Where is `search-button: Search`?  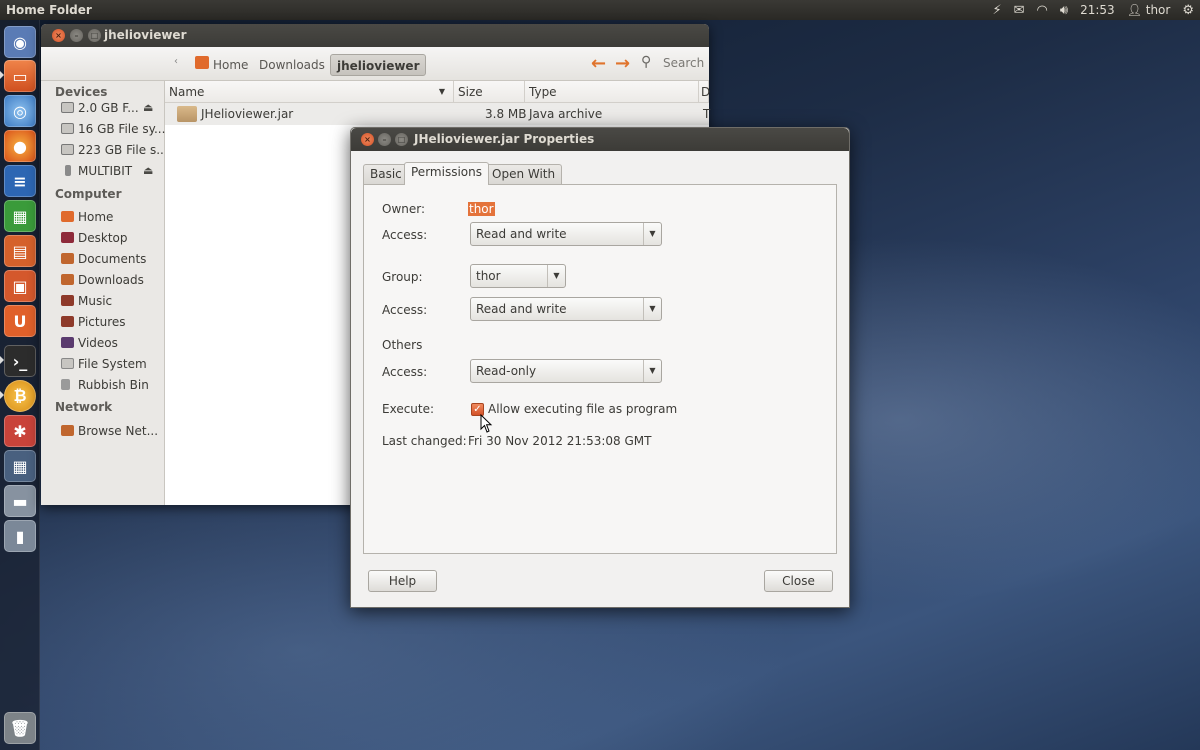
search-button: Search is located at coordinates (683, 63).